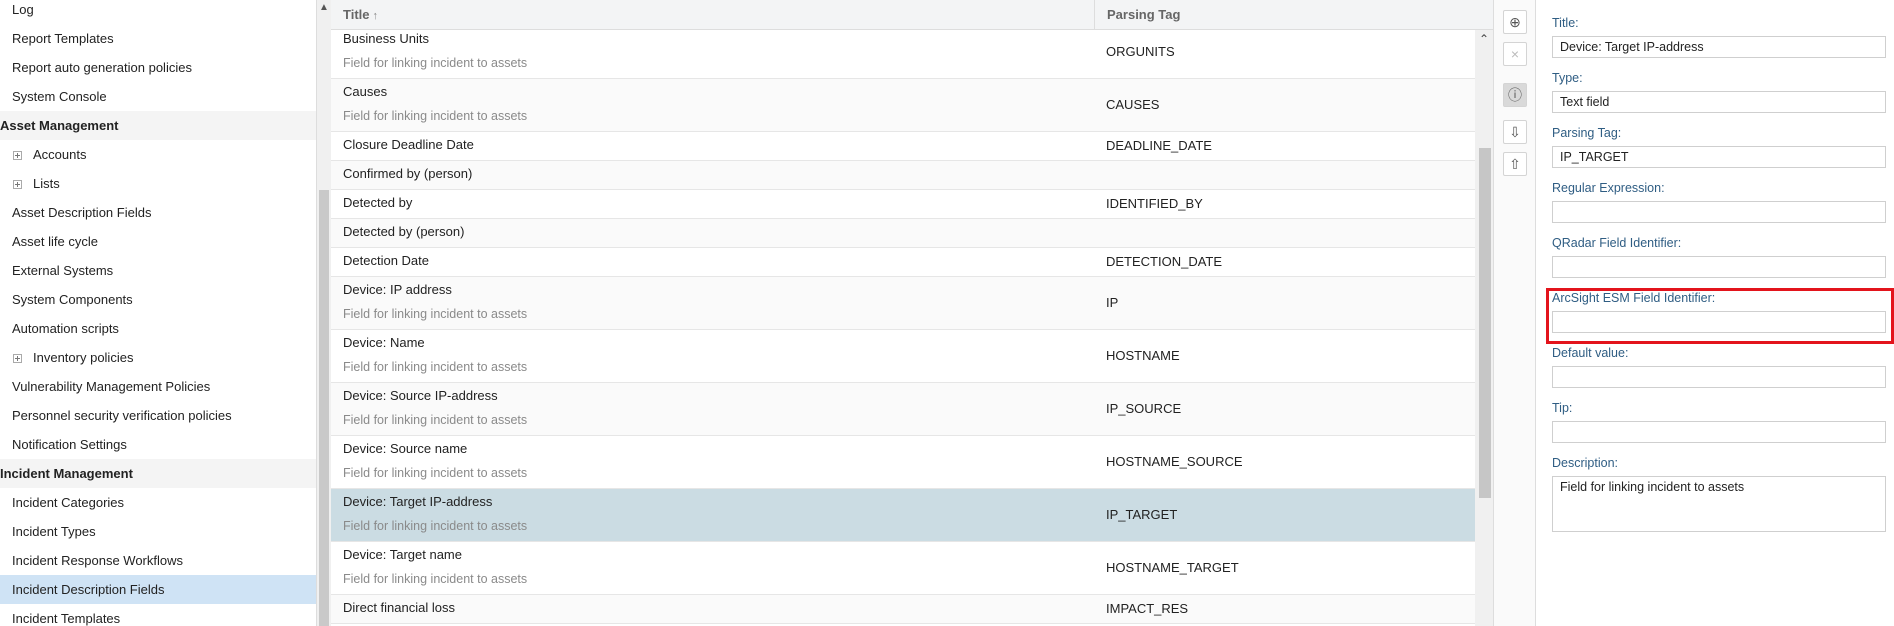 This screenshot has width=1894, height=626. What do you see at coordinates (1719, 157) in the screenshot?
I see `parsing-tag-input: IP_TARGET` at bounding box center [1719, 157].